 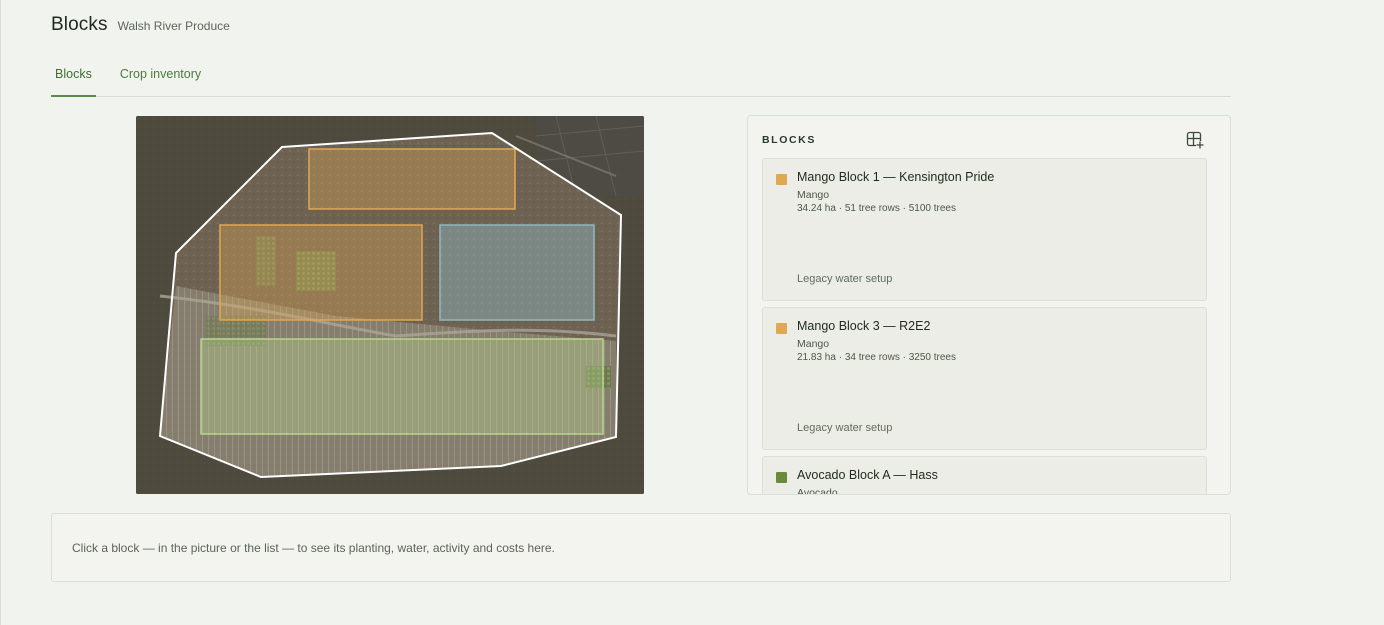 What do you see at coordinates (864, 326) in the screenshot?
I see `block-name: Mango Block 3 — R2E2` at bounding box center [864, 326].